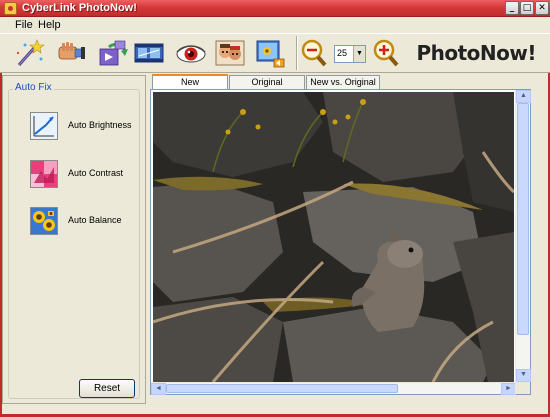 This screenshot has width=550, height=417. What do you see at coordinates (476, 53) in the screenshot?
I see `brand-logo: PhotoNow!` at bounding box center [476, 53].